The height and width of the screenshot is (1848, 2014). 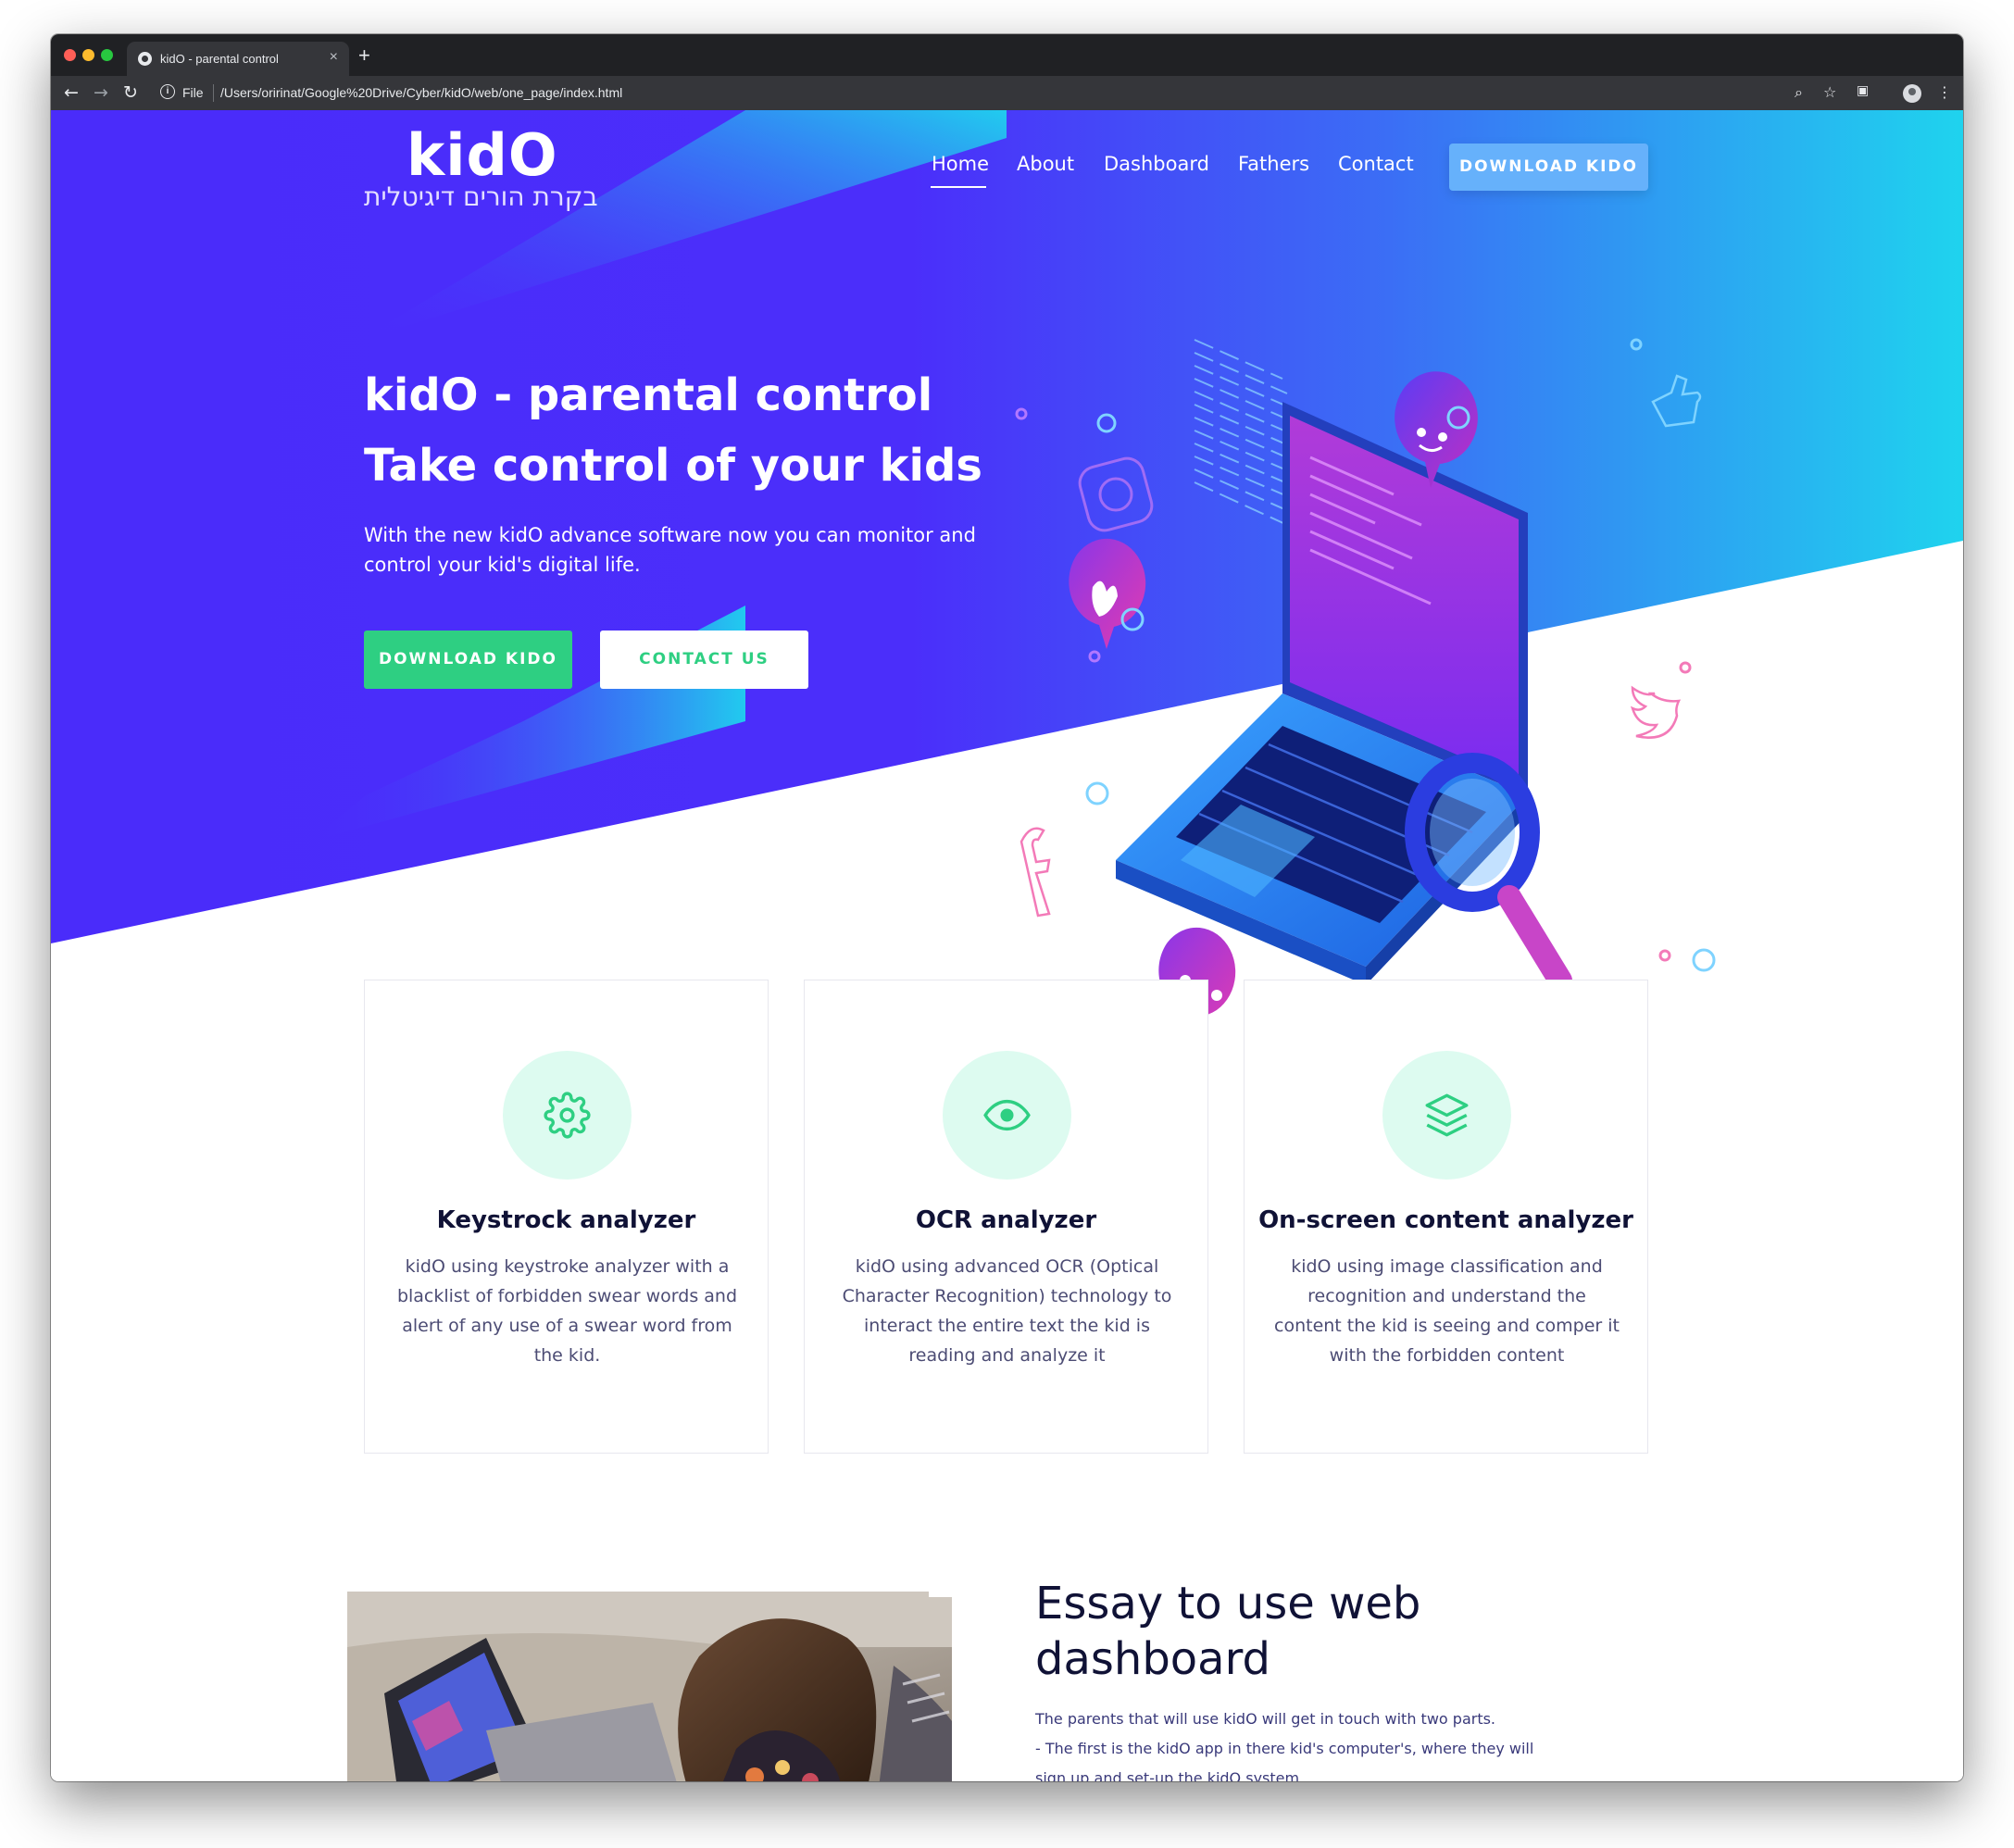 I want to click on back-arrow-icon: ←, so click(x=71, y=92).